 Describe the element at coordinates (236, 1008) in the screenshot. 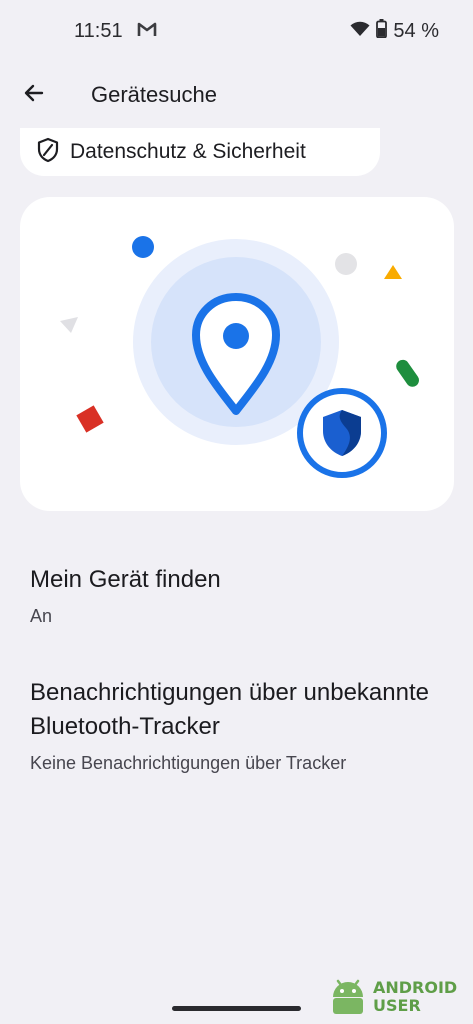

I see `gesture-nav-handle` at that location.